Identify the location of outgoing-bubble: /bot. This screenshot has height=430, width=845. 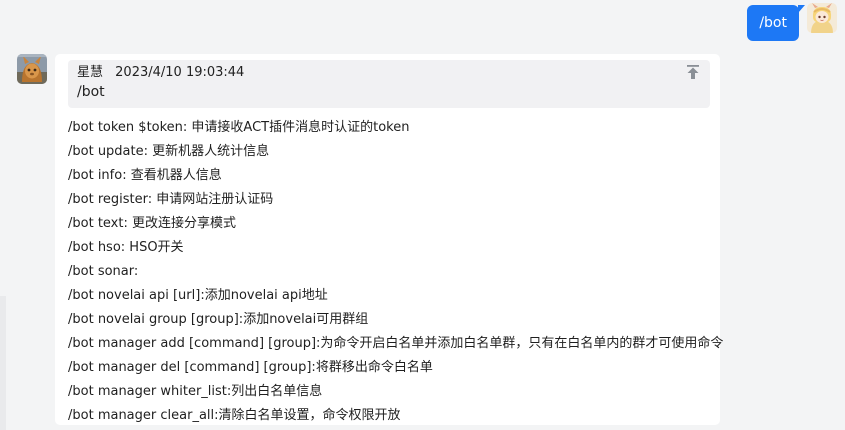
(776, 23).